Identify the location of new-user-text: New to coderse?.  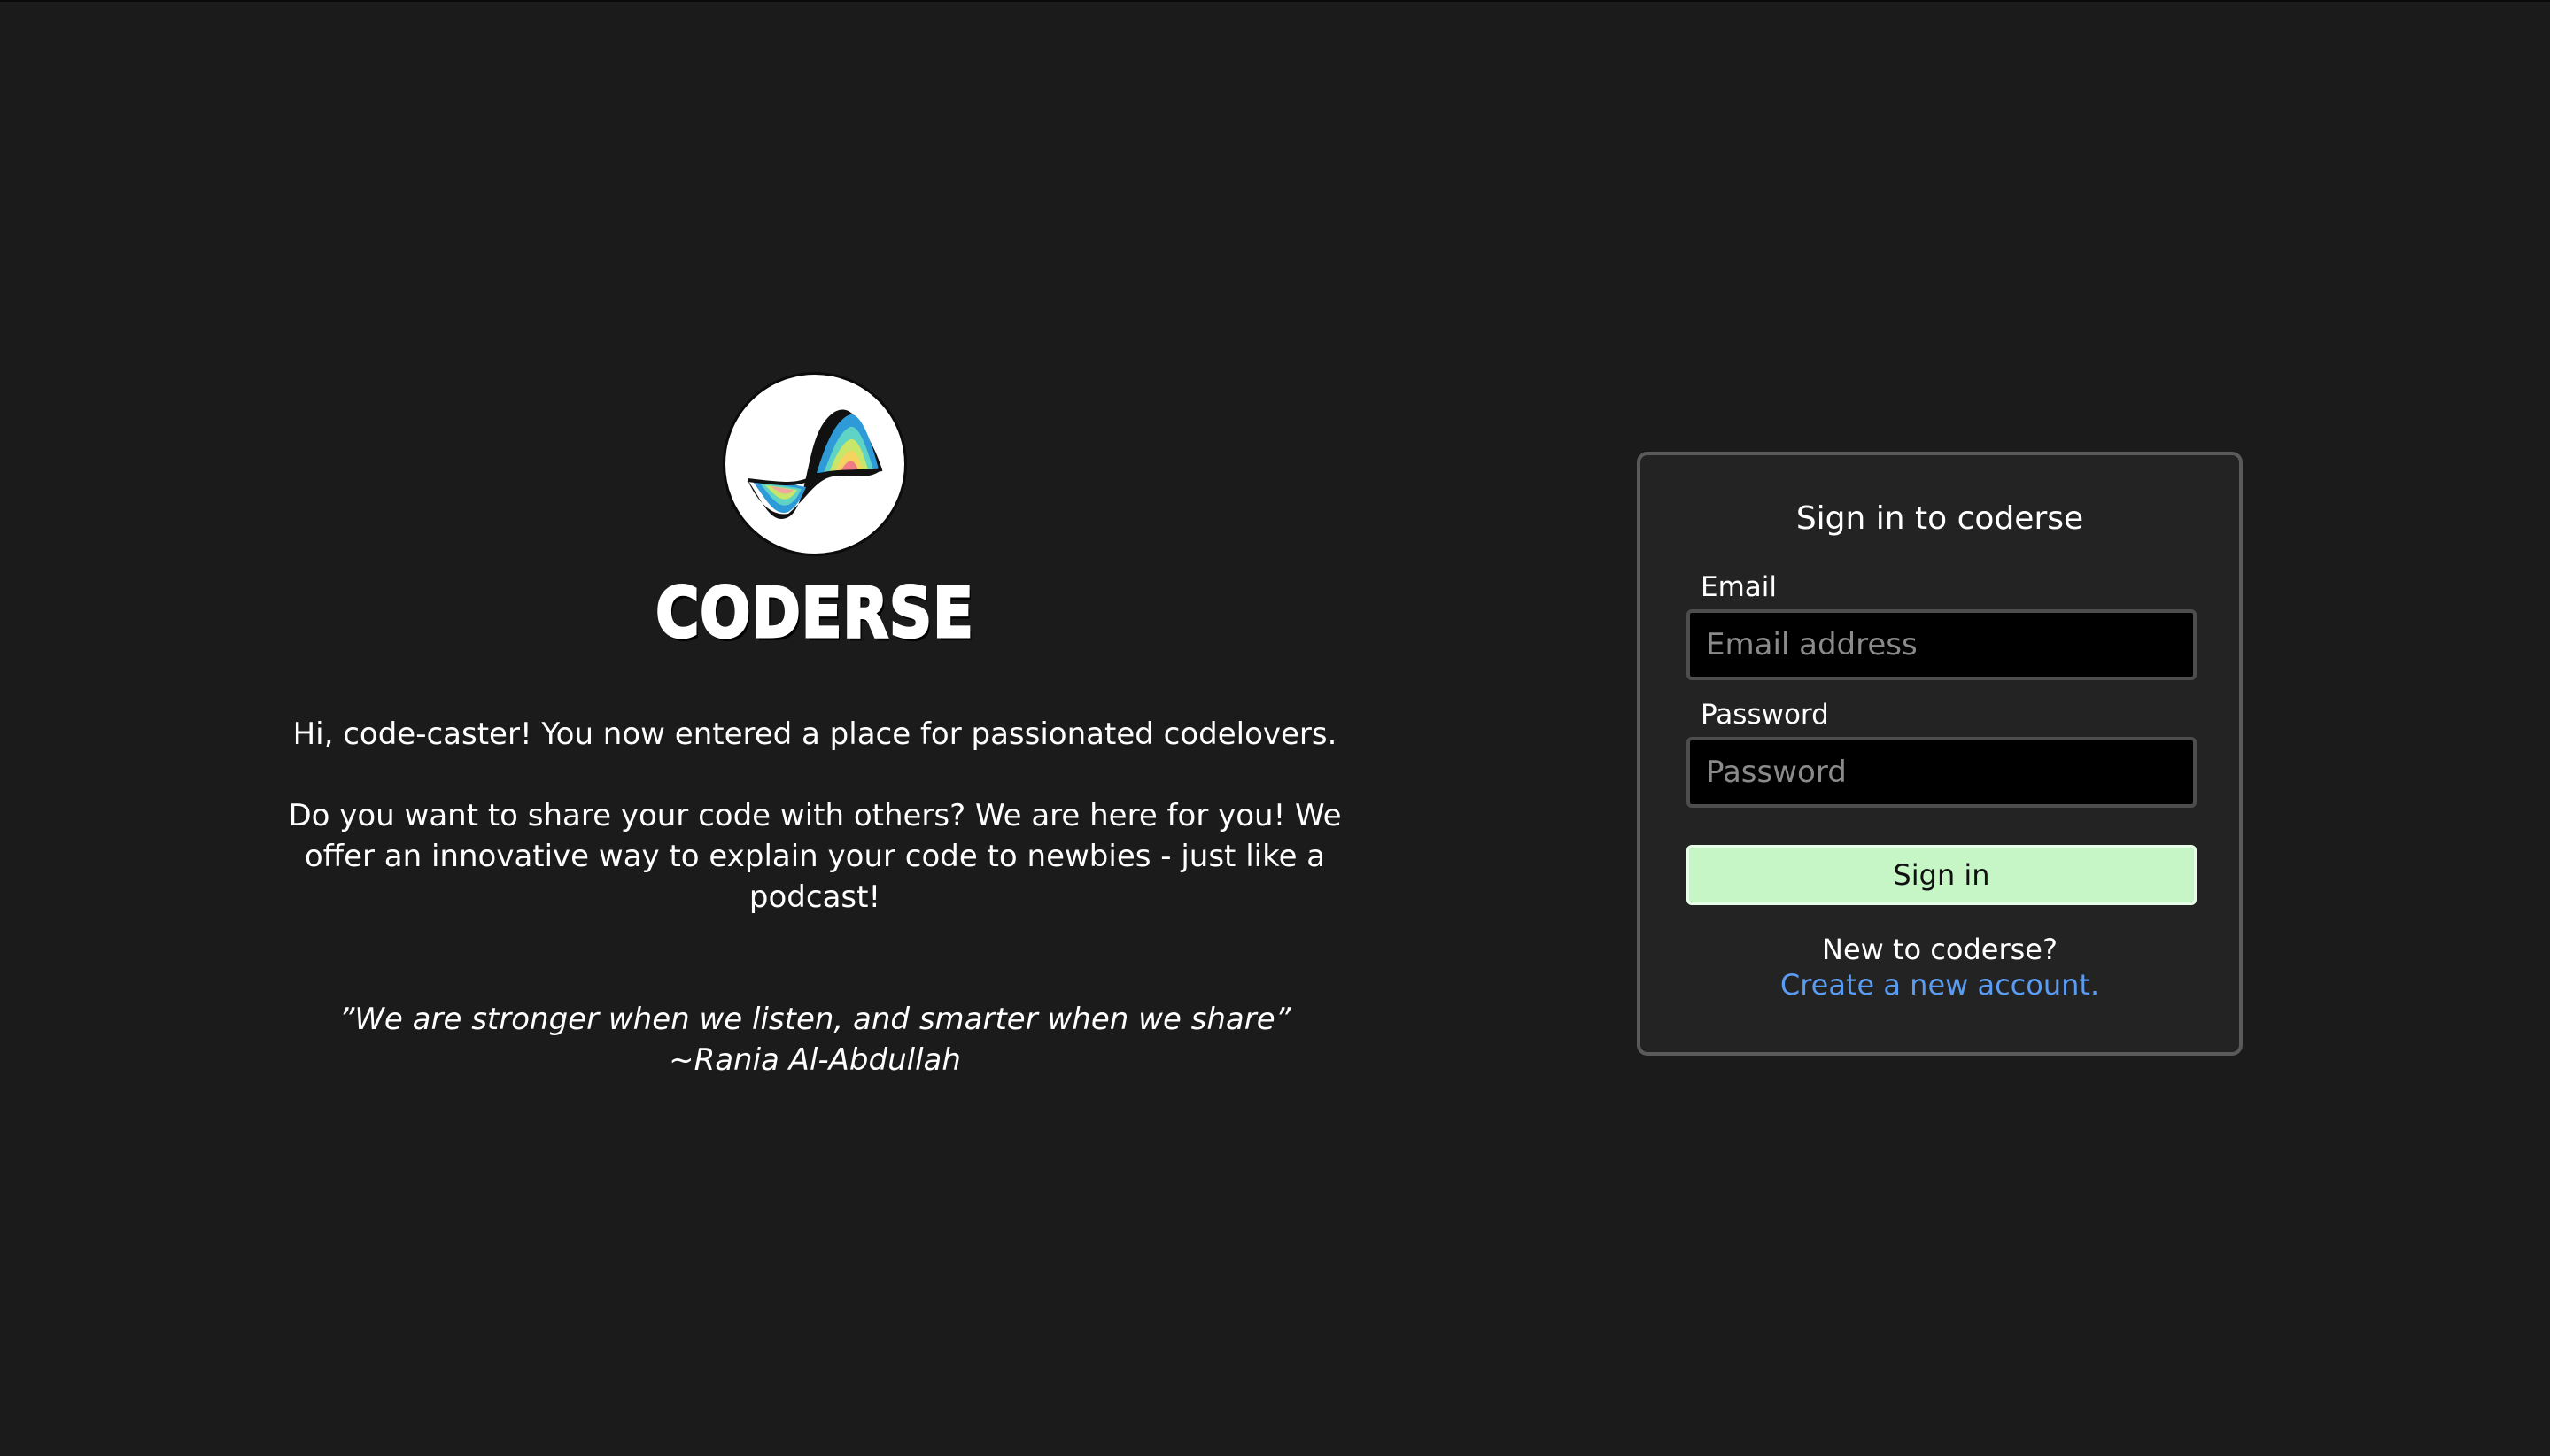
(1940, 949).